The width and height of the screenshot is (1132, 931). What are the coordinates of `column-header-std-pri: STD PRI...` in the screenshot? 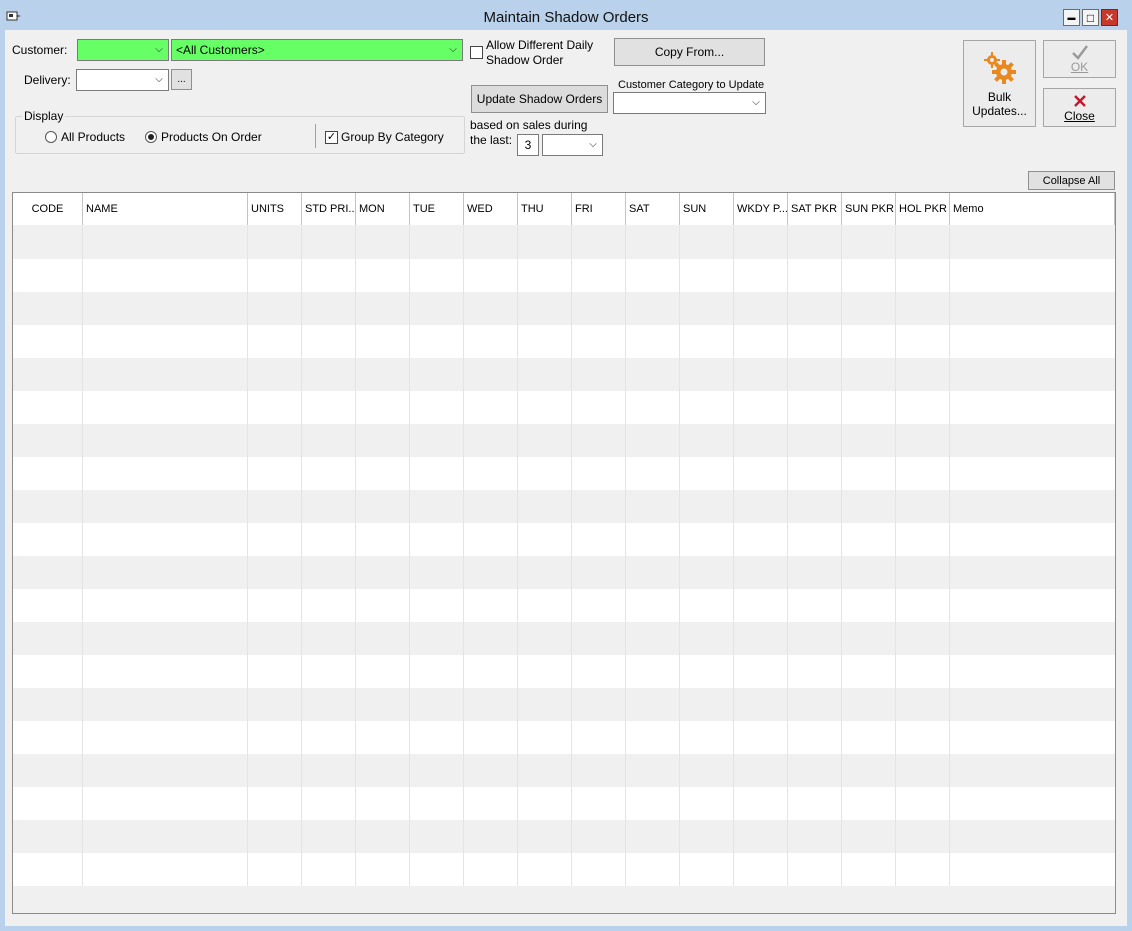 It's located at (329, 209).